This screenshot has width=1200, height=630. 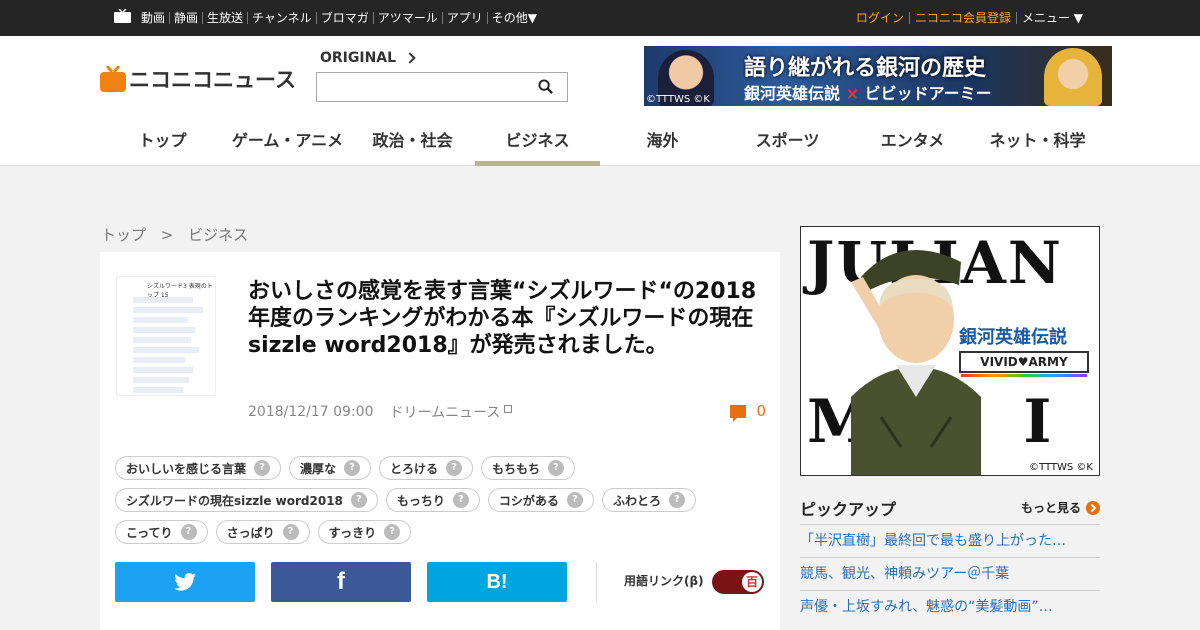 I want to click on search-box, so click(x=442, y=87).